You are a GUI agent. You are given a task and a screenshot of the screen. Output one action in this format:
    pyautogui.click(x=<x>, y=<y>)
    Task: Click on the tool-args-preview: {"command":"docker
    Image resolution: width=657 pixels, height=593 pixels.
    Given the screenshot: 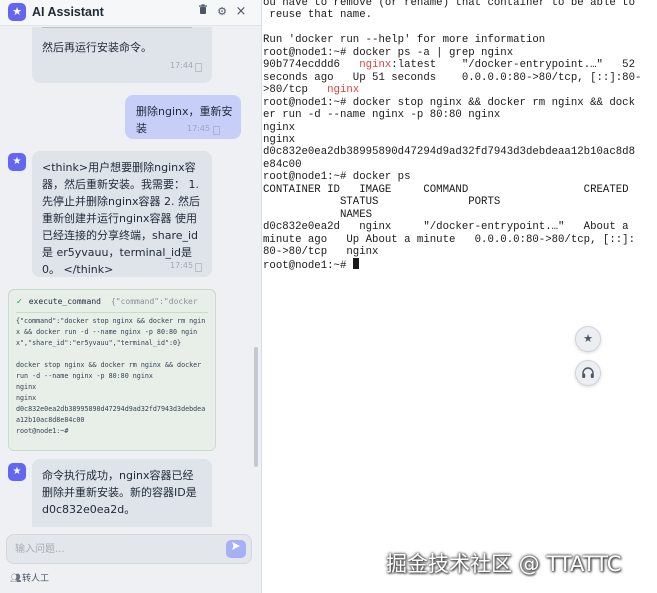 What is the action you would take?
    pyautogui.click(x=154, y=301)
    